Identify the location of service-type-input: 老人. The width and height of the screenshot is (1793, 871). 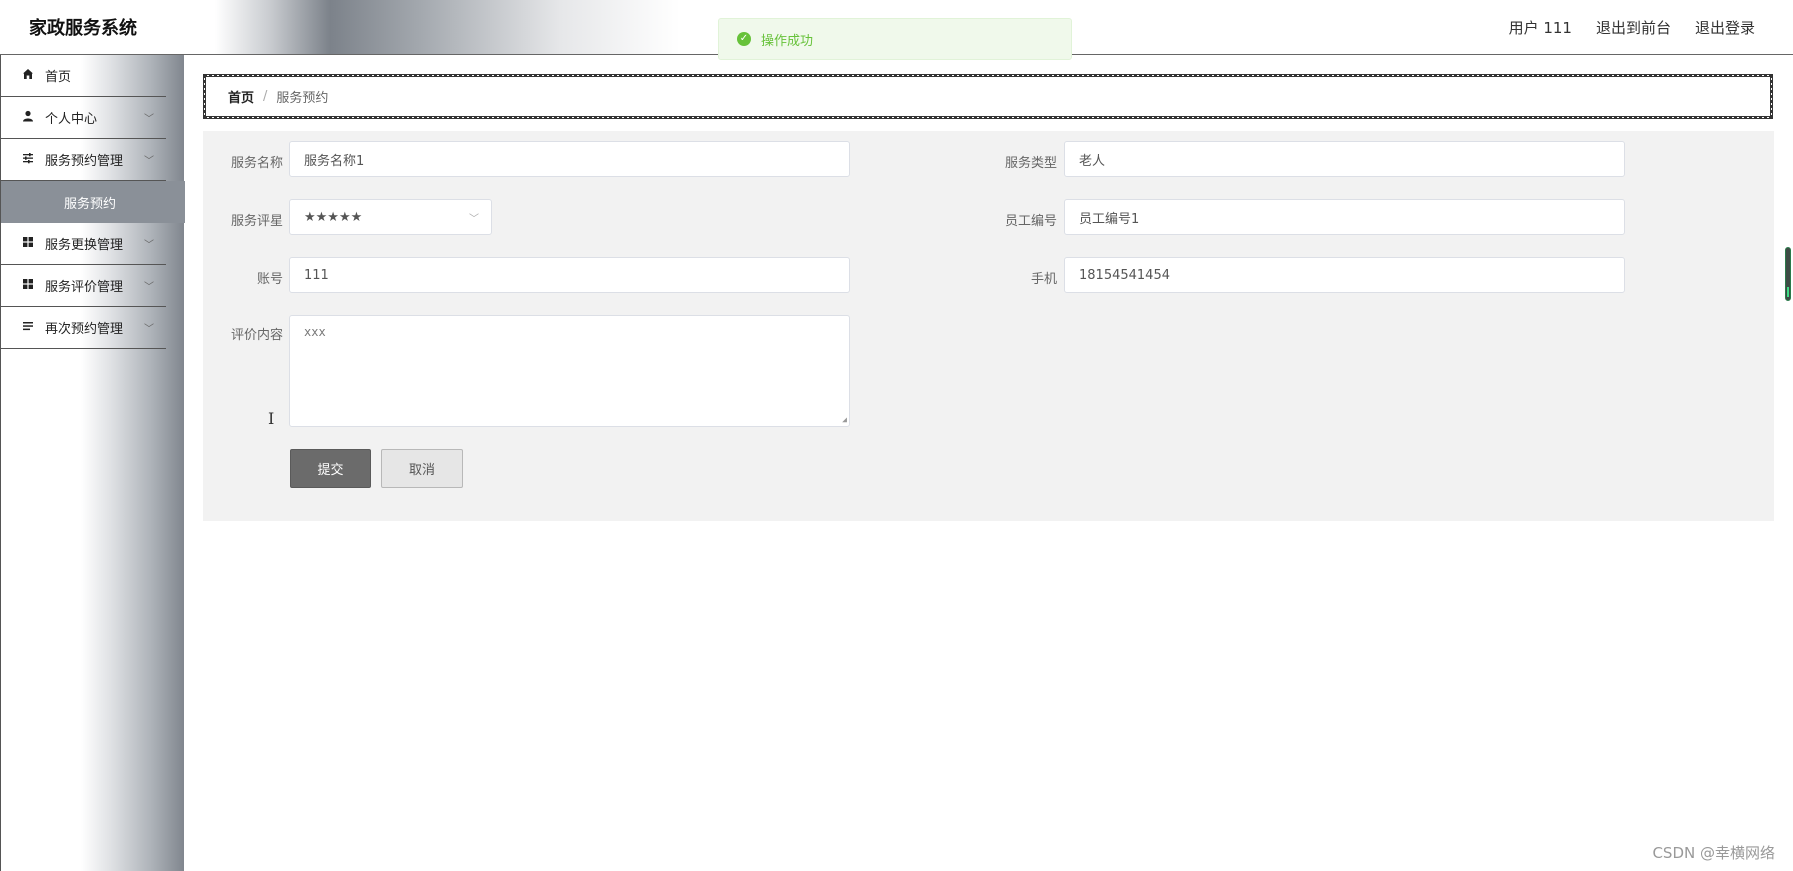
(1344, 159).